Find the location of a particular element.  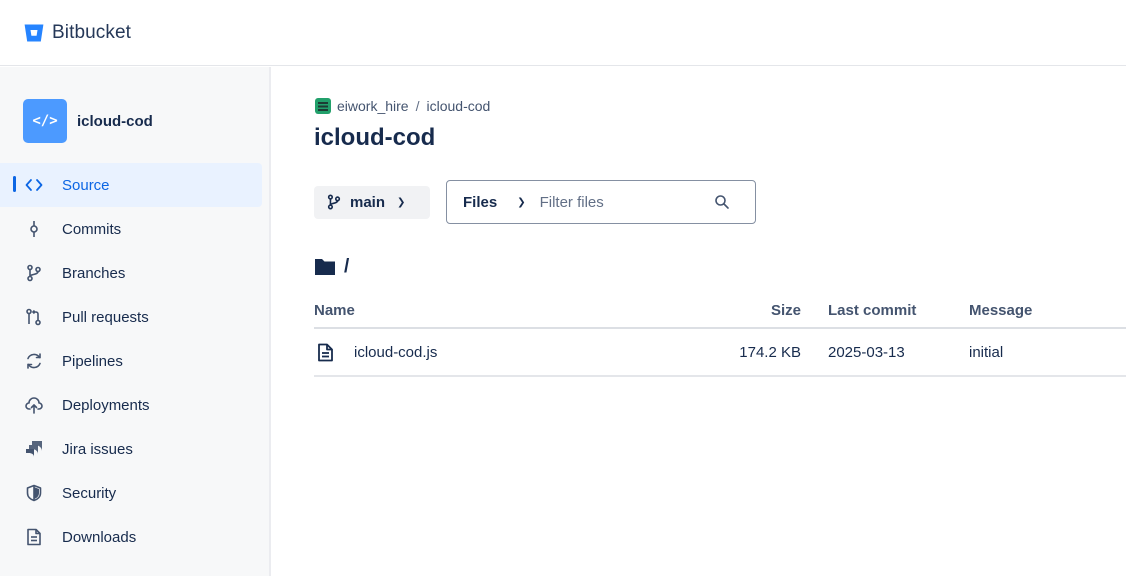

sidebar-item-label: Downloads is located at coordinates (99, 537).